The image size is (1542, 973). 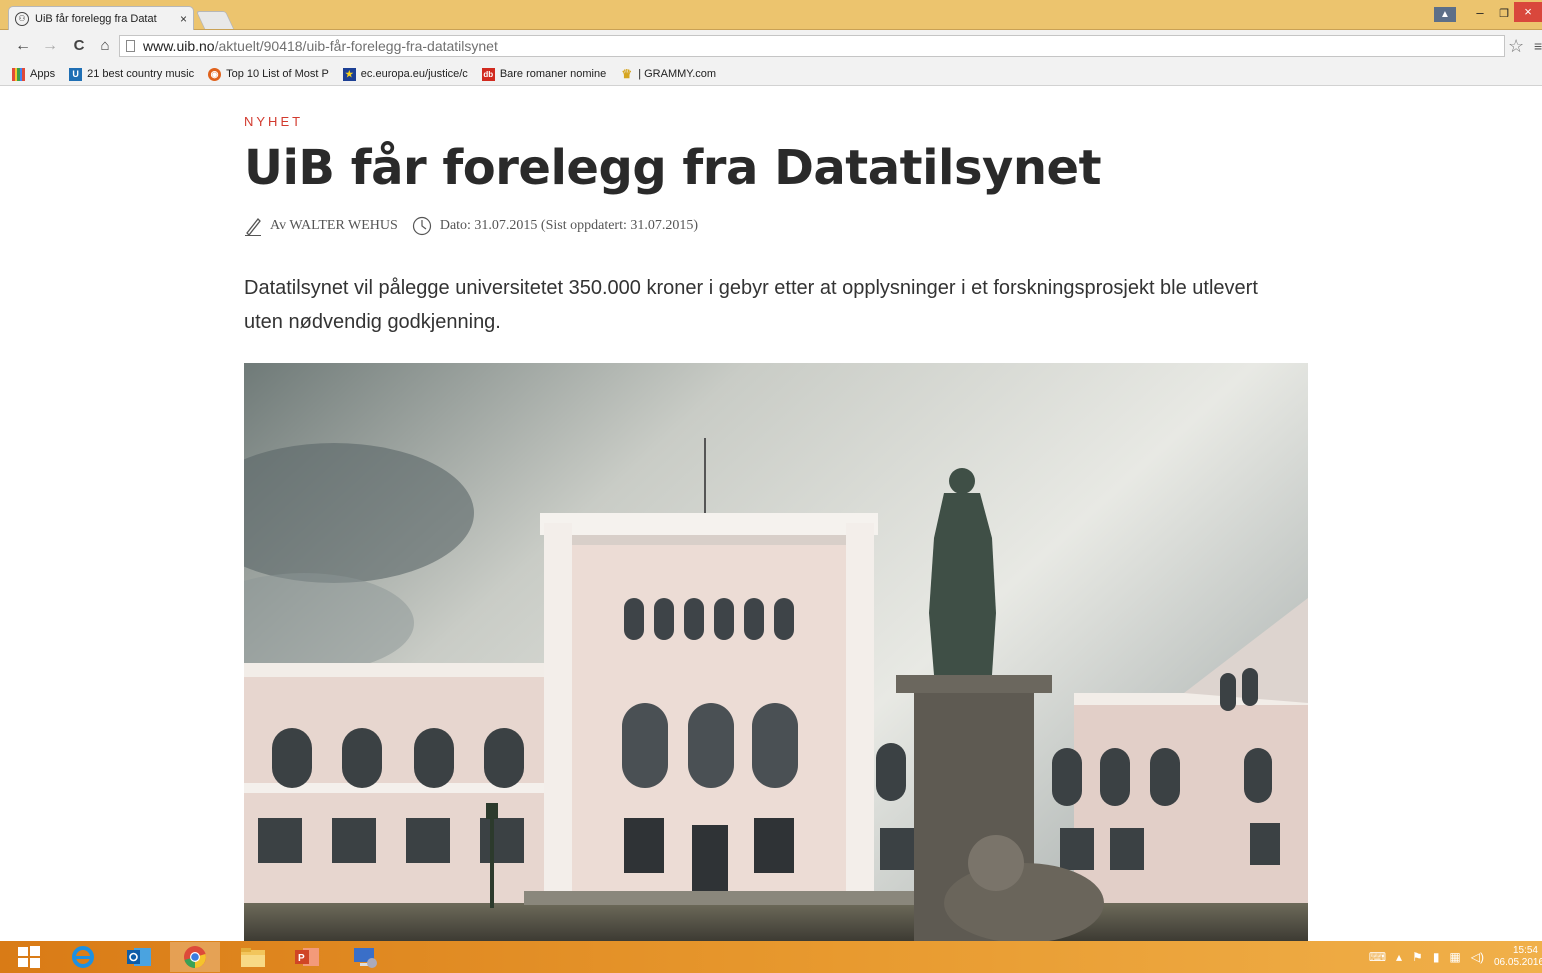 I want to click on internet-explorer-icon, so click(x=83, y=957).